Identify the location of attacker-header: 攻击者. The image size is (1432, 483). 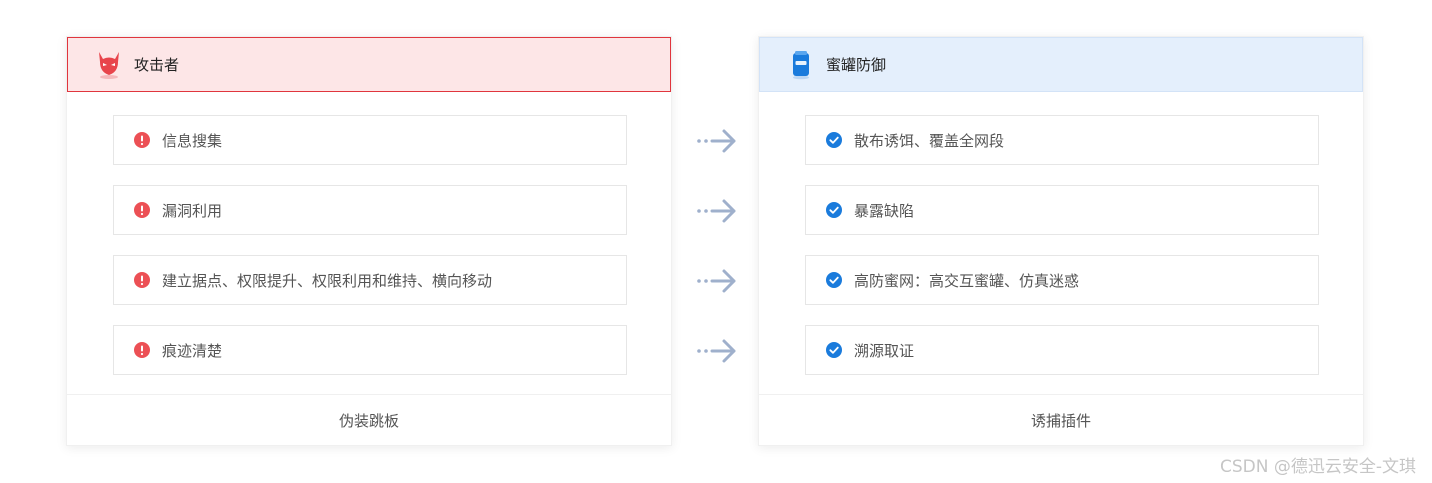
(369, 64).